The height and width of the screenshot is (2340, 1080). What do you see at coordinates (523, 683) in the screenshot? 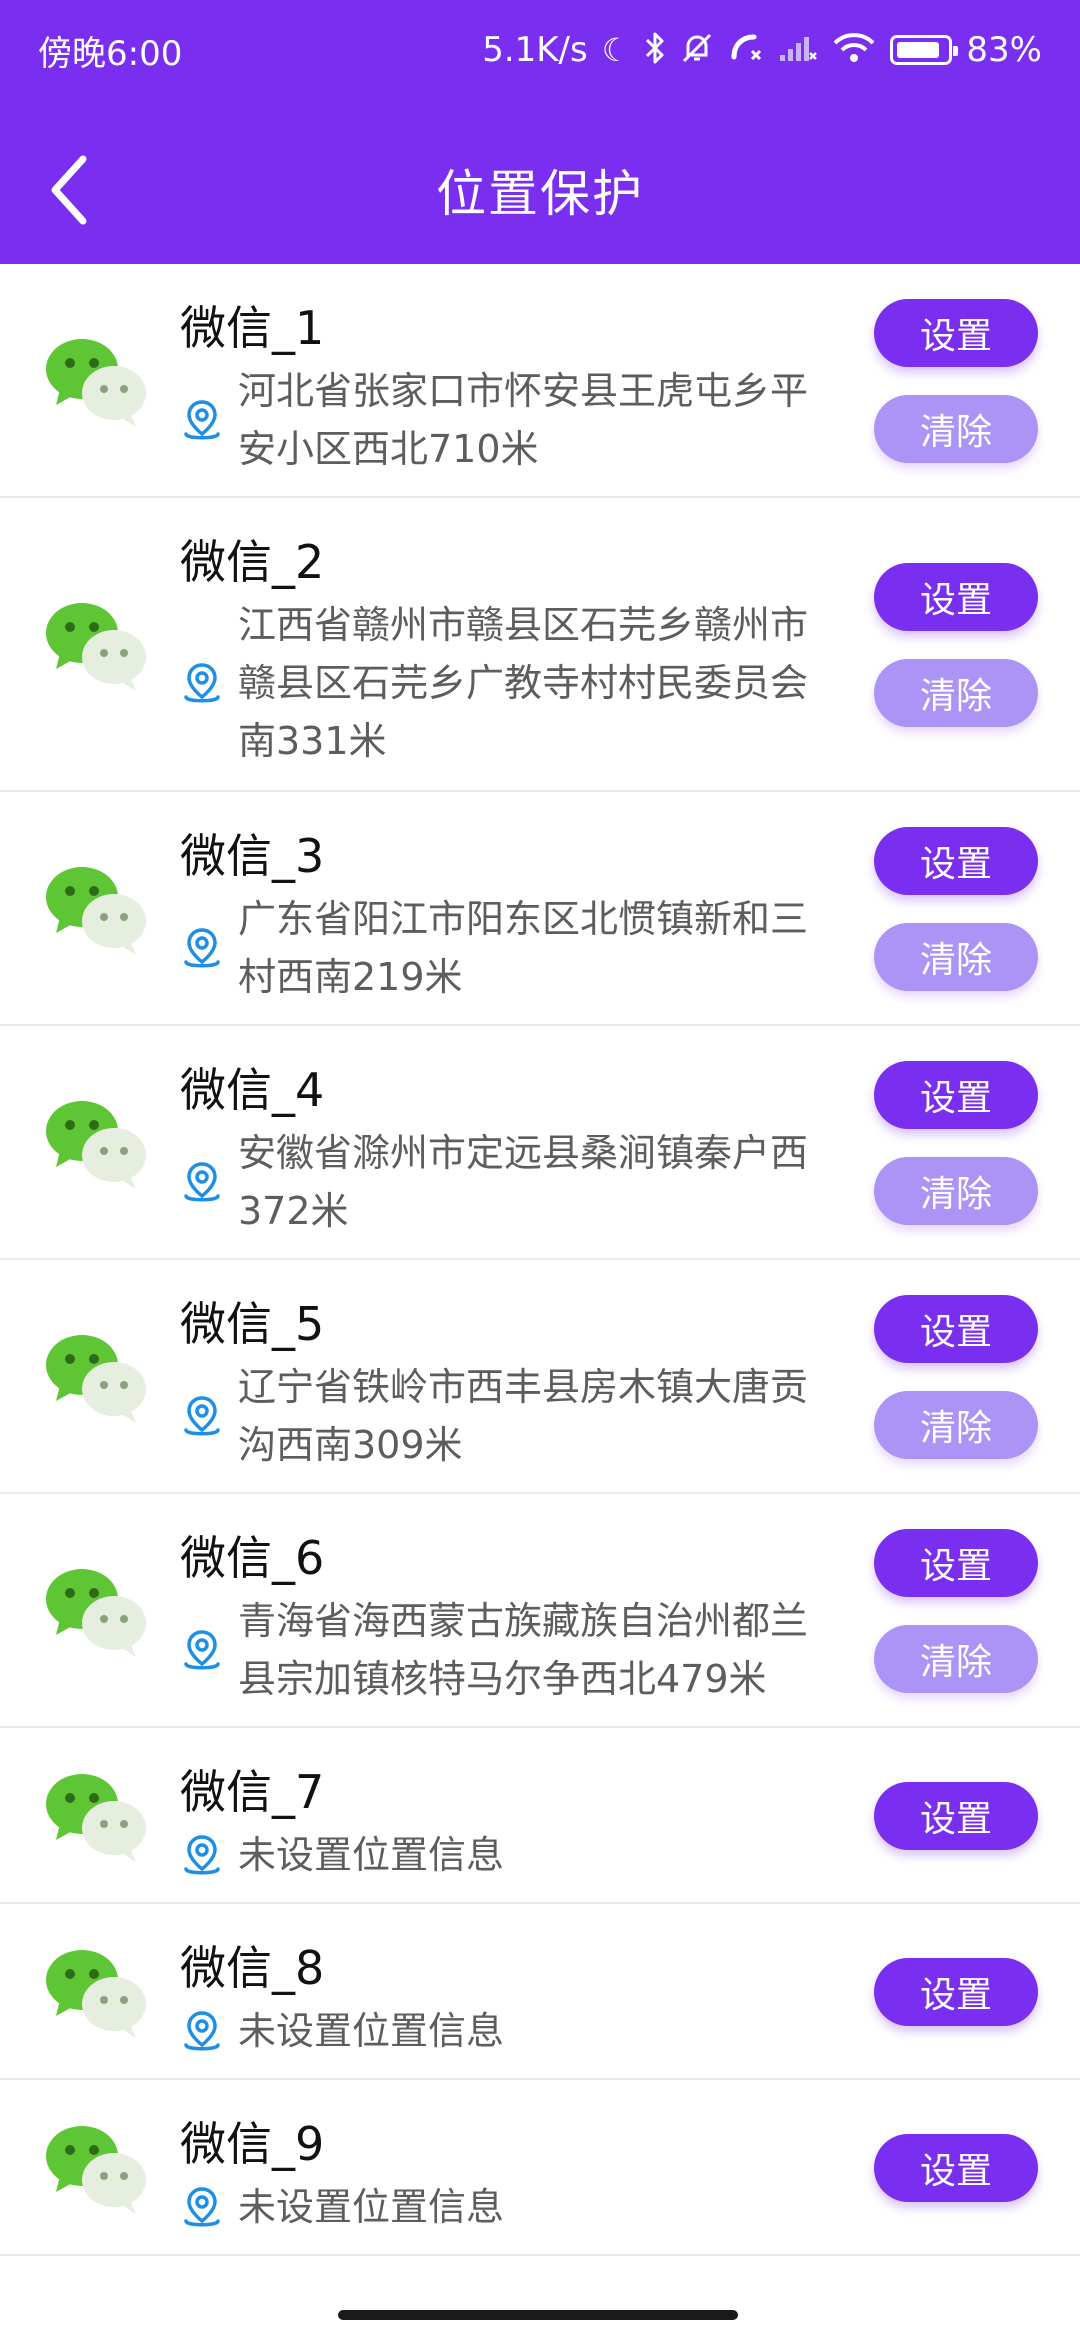
I see `location-text: 江西省赣州市赣县区石芫乡赣州市赣县区石芫乡广教寺村村民委员会南331米` at bounding box center [523, 683].